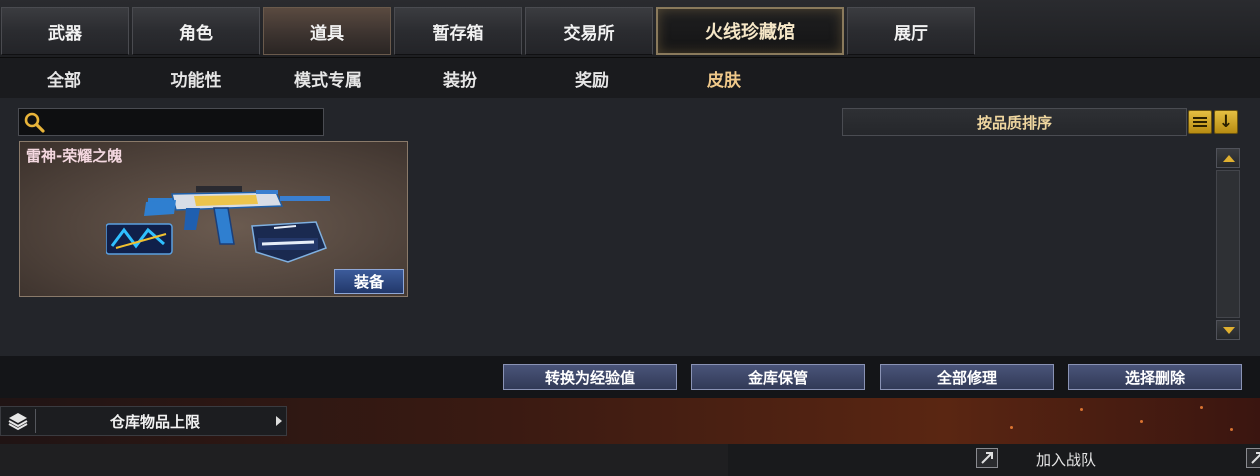  Describe the element at coordinates (328, 78) in the screenshot. I see `subtab-mode-exclusive: 模式专属` at that location.